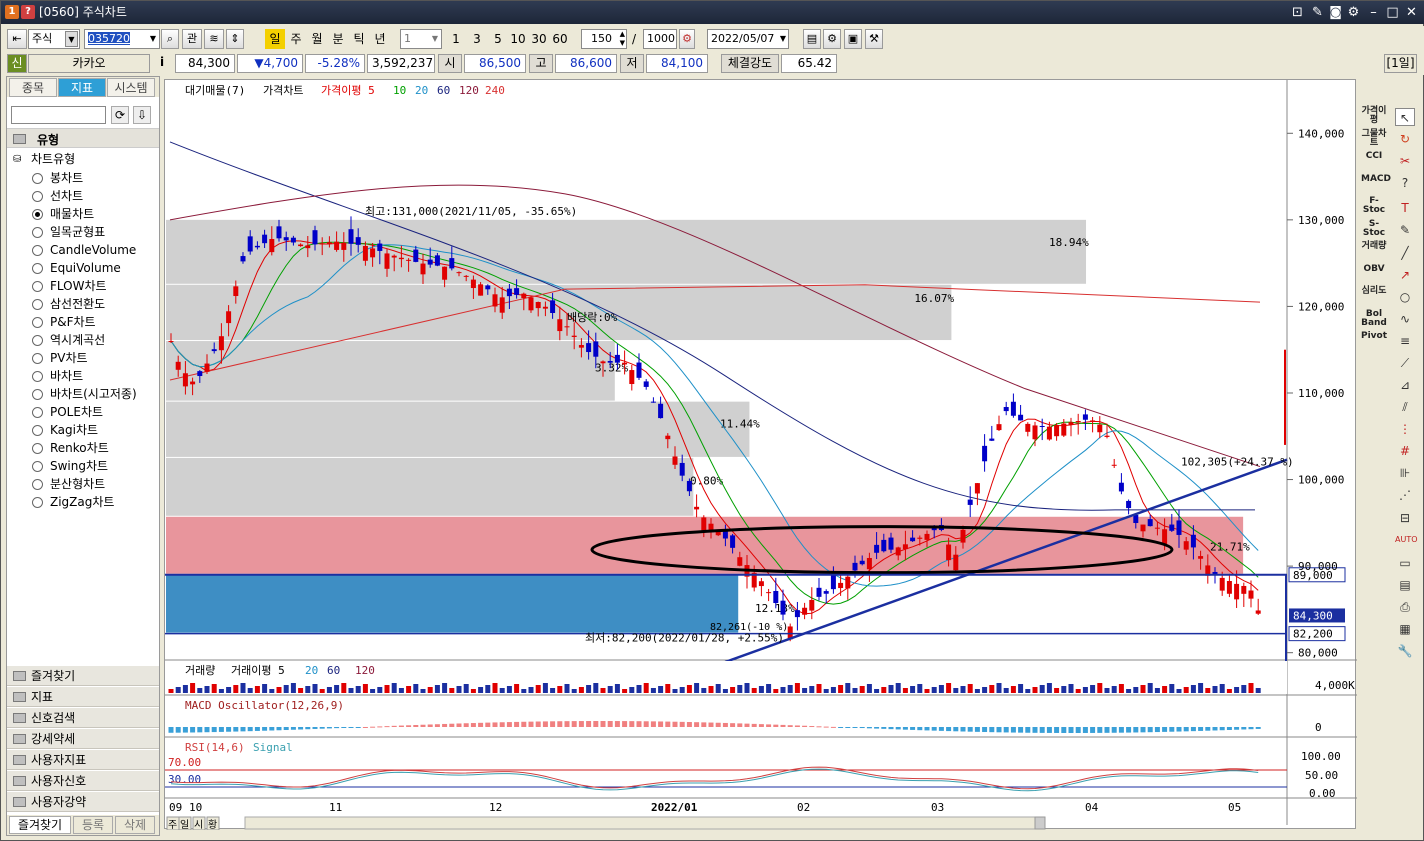 Image resolution: width=1424 pixels, height=841 pixels. Describe the element at coordinates (748, 39) in the screenshot. I see `date-picker: 2022/05/07 ▼` at that location.